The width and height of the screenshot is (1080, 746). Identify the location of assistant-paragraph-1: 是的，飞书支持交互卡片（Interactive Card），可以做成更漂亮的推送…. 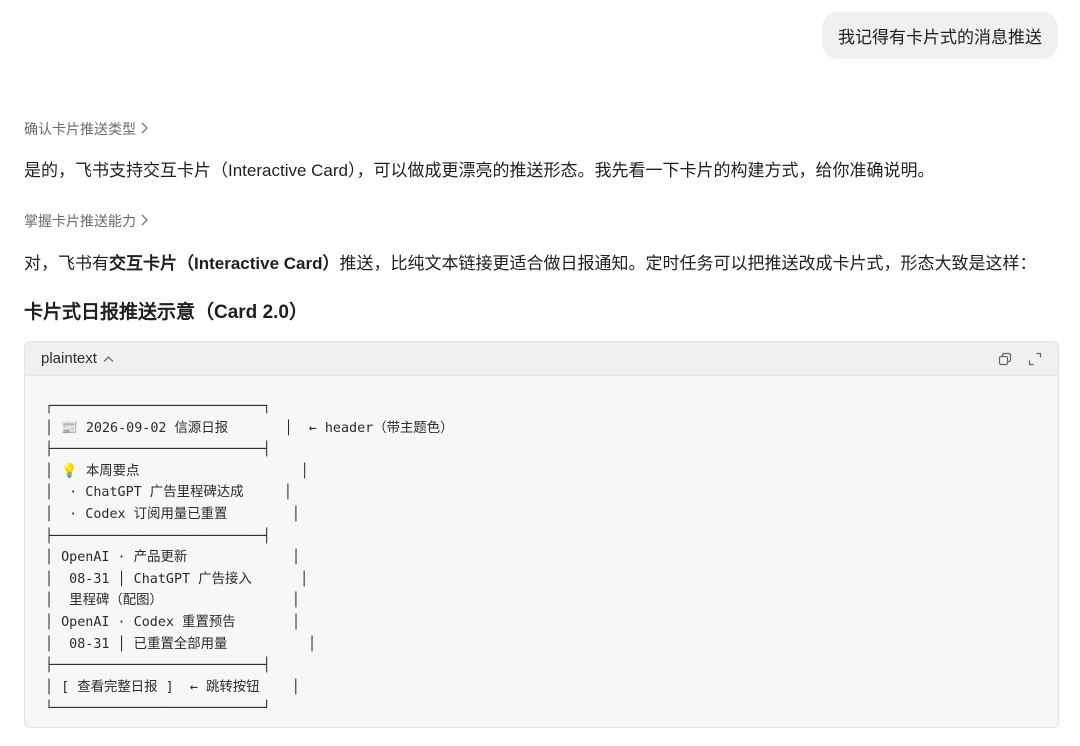
(479, 170).